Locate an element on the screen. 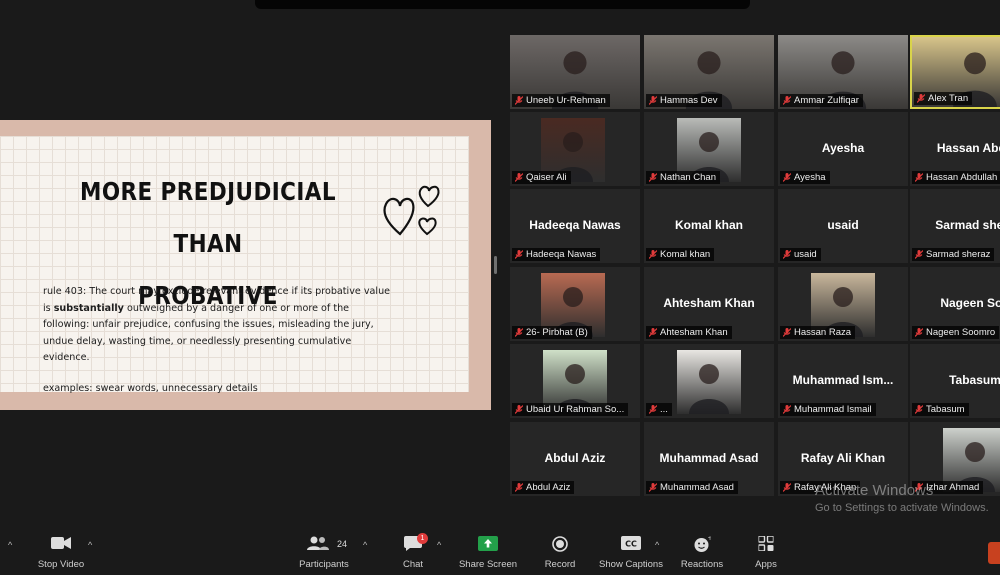  participant-tile: Hassan Abdu Hassan Abdullah is located at coordinates (955, 149).